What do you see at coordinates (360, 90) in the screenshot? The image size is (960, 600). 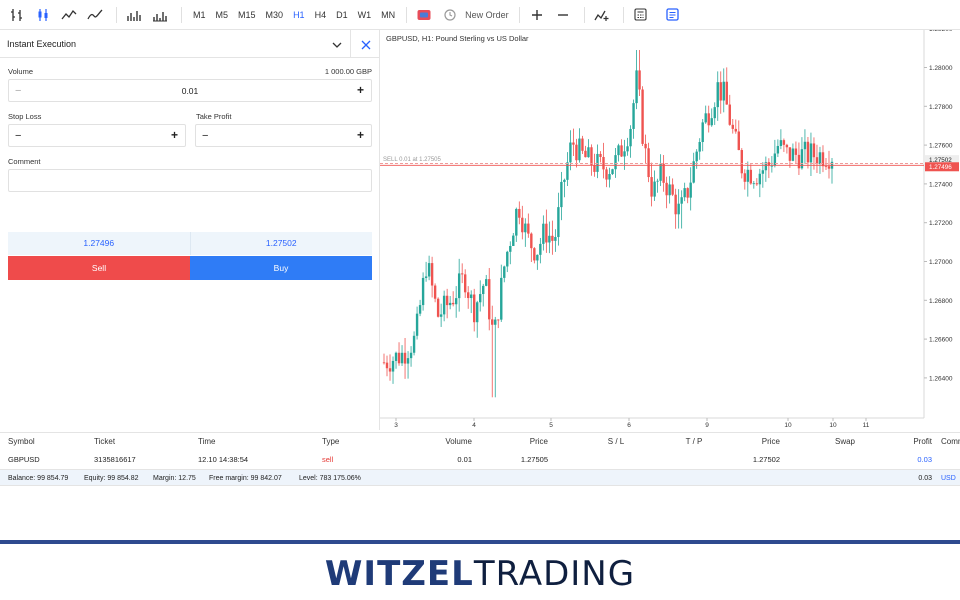 I see `volume-increase-button: +` at bounding box center [360, 90].